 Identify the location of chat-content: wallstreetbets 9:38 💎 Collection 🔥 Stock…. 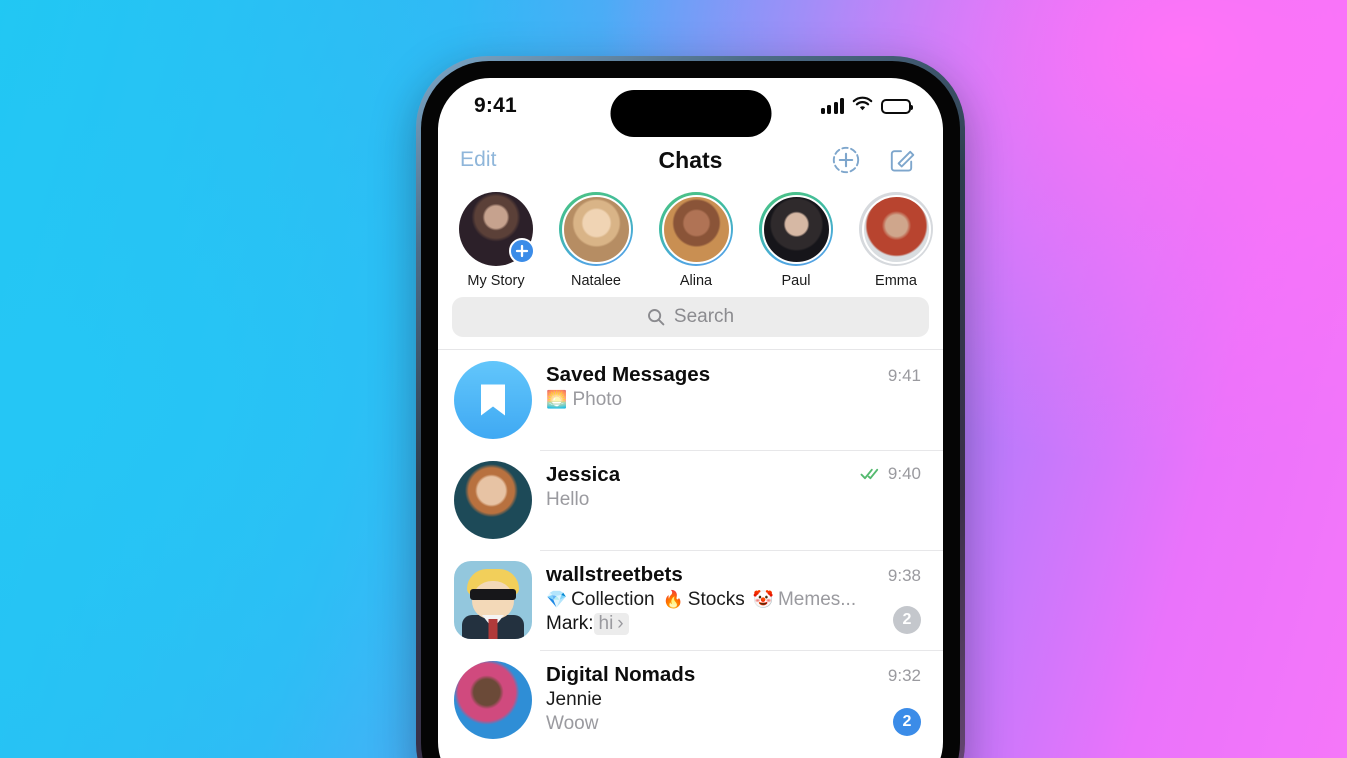
(733, 598).